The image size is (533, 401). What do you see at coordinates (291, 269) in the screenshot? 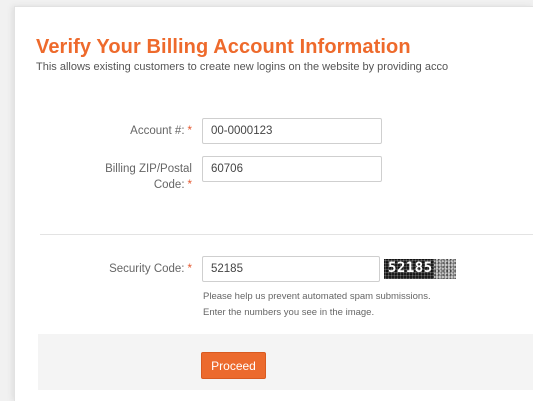
I see `security-code-input` at bounding box center [291, 269].